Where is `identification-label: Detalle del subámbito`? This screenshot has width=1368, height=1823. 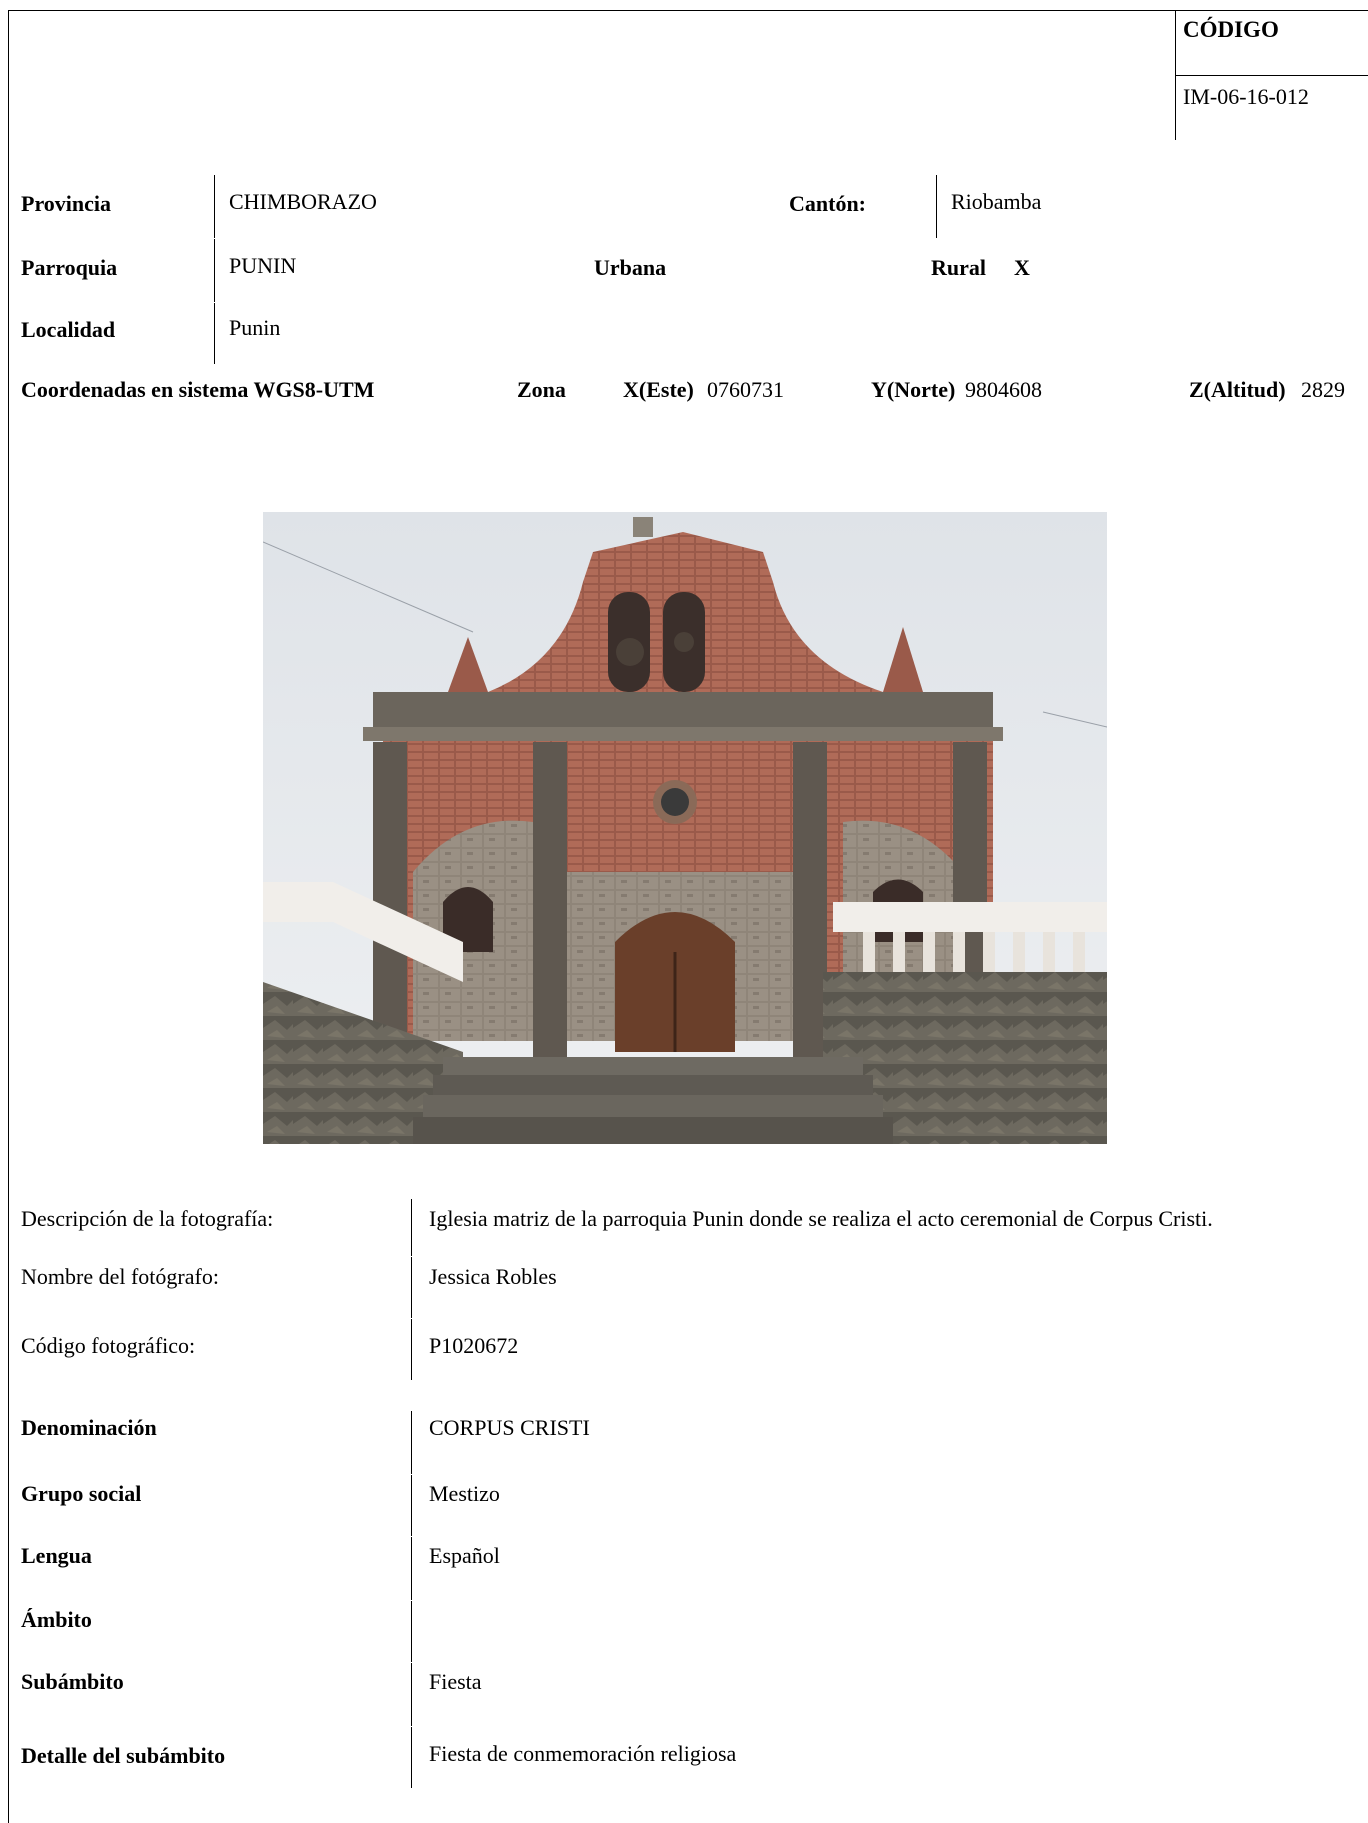 identification-label: Detalle del subámbito is located at coordinates (123, 1755).